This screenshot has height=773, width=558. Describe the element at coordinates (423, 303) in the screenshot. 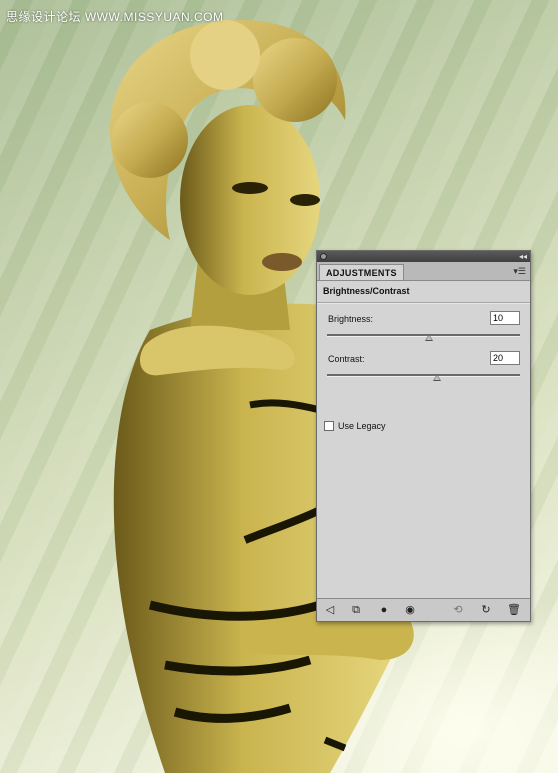

I see `divider` at that location.